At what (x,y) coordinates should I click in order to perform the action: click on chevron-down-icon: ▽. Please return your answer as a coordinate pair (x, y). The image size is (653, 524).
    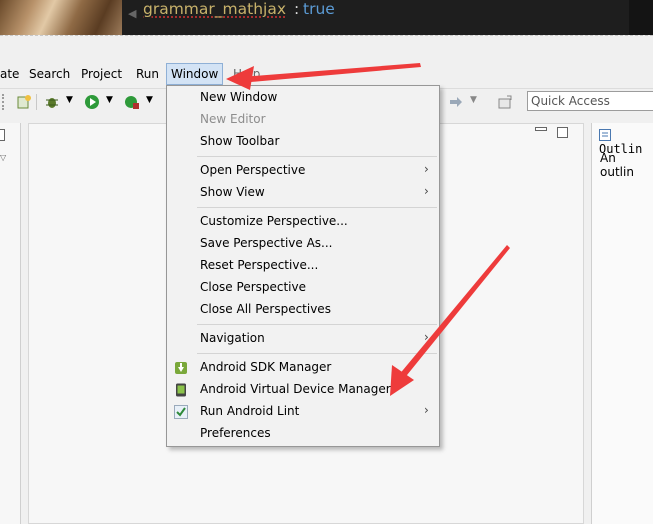
    Looking at the image, I should click on (3, 157).